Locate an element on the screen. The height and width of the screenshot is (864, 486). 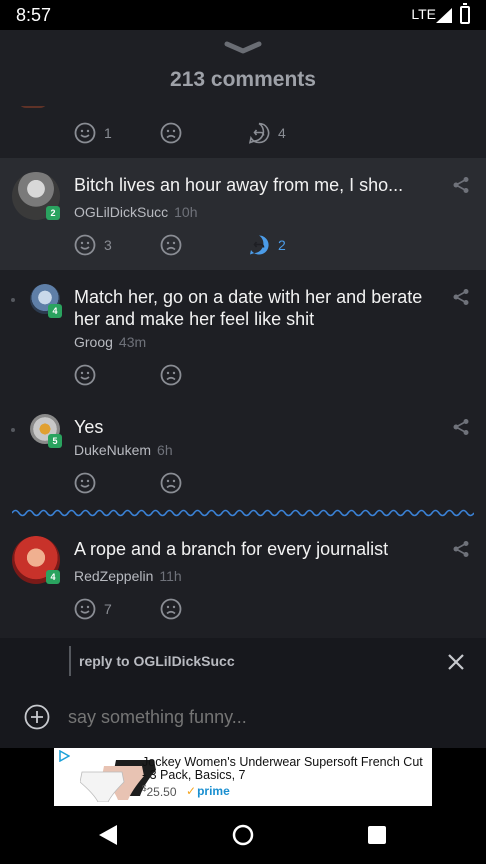
like-button: 3 is located at coordinates (93, 245).